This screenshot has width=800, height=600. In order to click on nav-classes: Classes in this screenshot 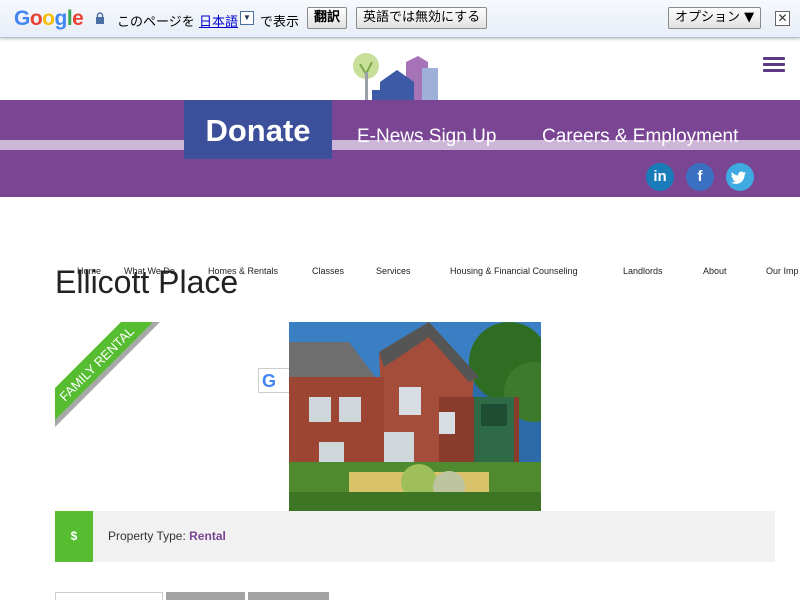, I will do `click(328, 271)`.